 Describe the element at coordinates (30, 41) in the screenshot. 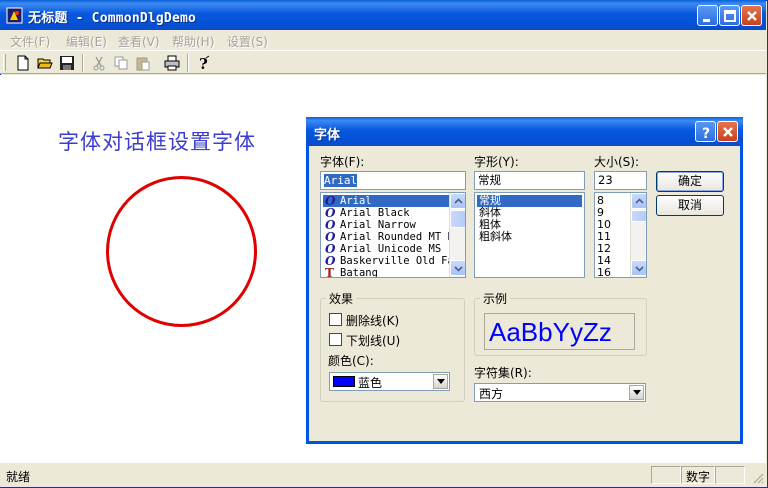

I see `menu-file: 文件(F)` at that location.